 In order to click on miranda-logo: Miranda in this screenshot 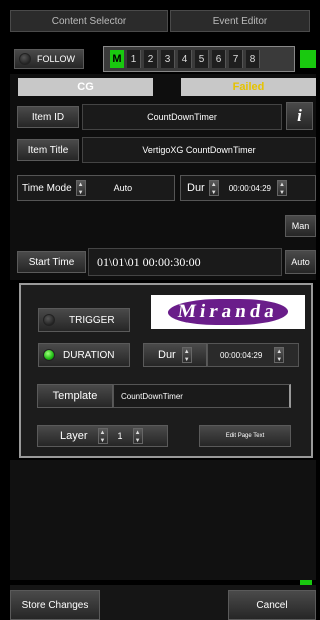, I will do `click(228, 312)`.